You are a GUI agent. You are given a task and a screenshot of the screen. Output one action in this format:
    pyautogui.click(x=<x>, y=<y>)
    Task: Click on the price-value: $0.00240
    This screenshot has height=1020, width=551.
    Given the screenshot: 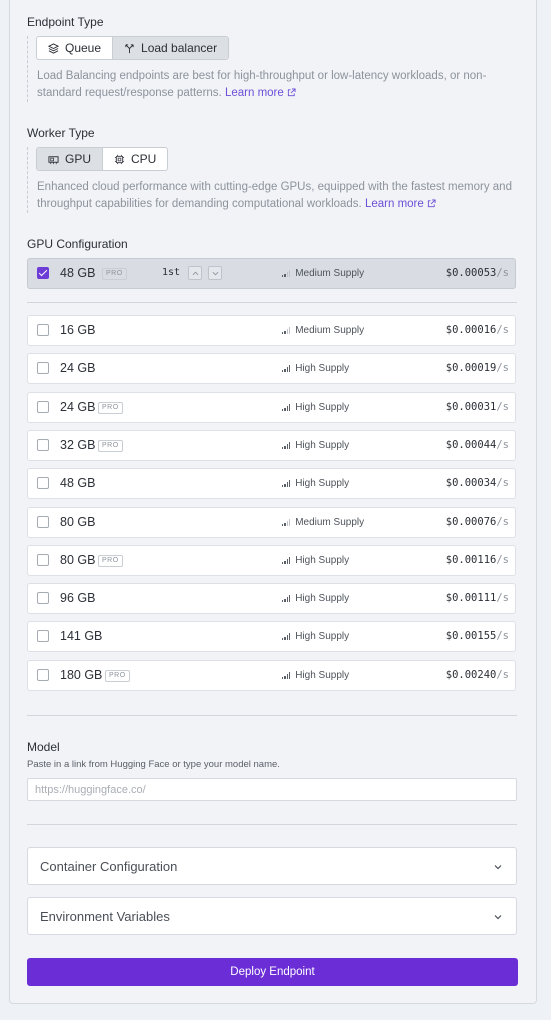 What is the action you would take?
    pyautogui.click(x=471, y=675)
    